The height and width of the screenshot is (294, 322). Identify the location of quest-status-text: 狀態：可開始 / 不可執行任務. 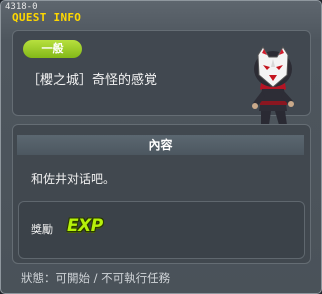
(96, 278).